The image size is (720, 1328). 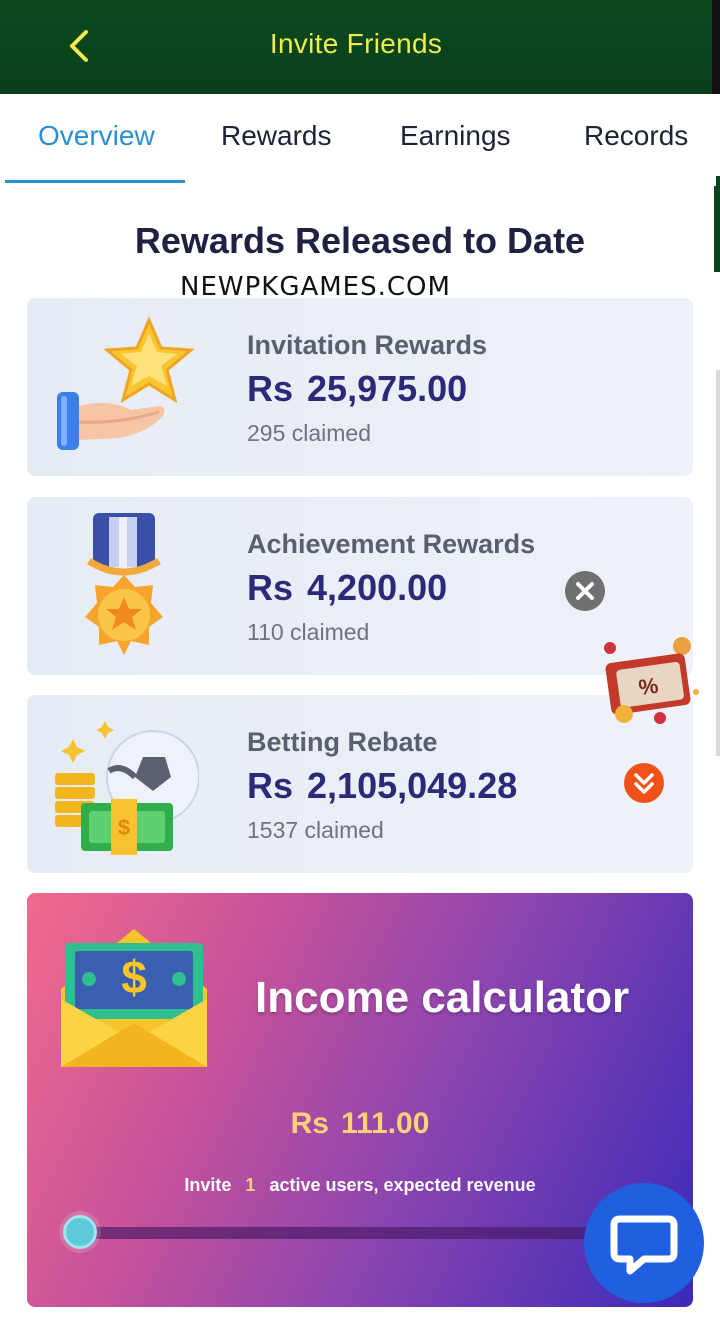 I want to click on reward-label: Achievement Rewards, so click(x=391, y=544).